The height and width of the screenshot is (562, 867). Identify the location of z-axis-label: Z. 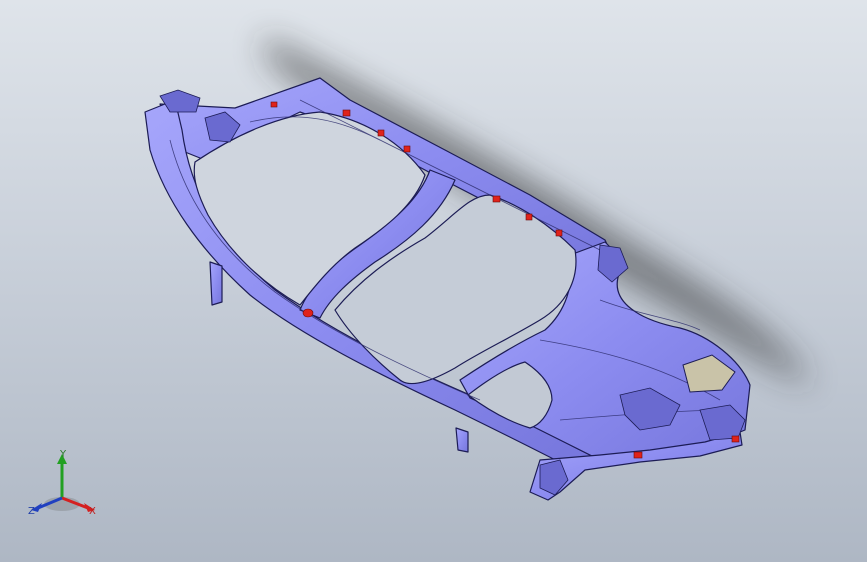
(31, 511).